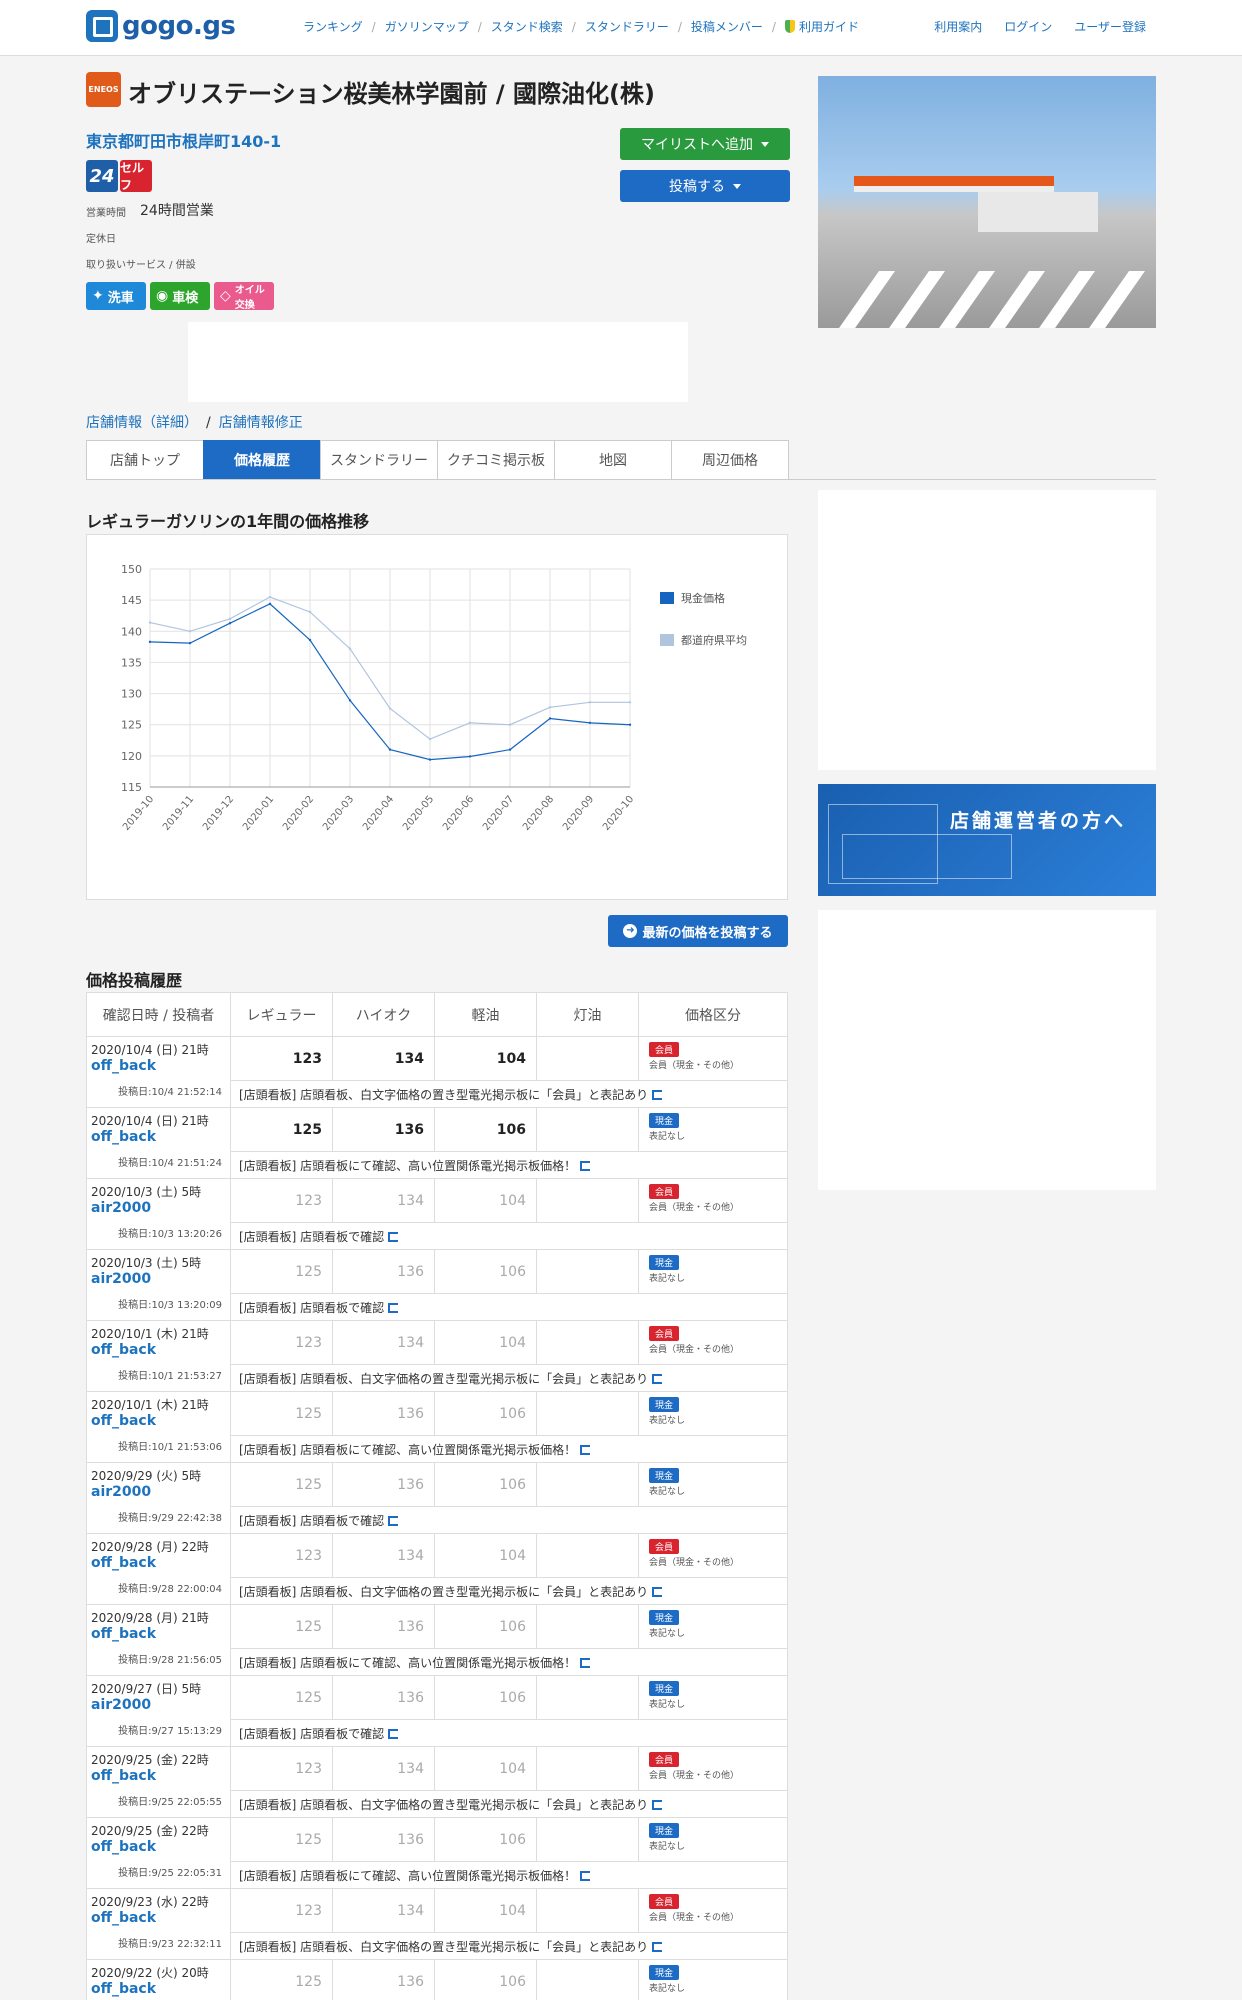 This screenshot has height=2000, width=1242. Describe the element at coordinates (150, 1760) in the screenshot. I see `confirm-date: 2020/9/25 (金) 22時` at that location.